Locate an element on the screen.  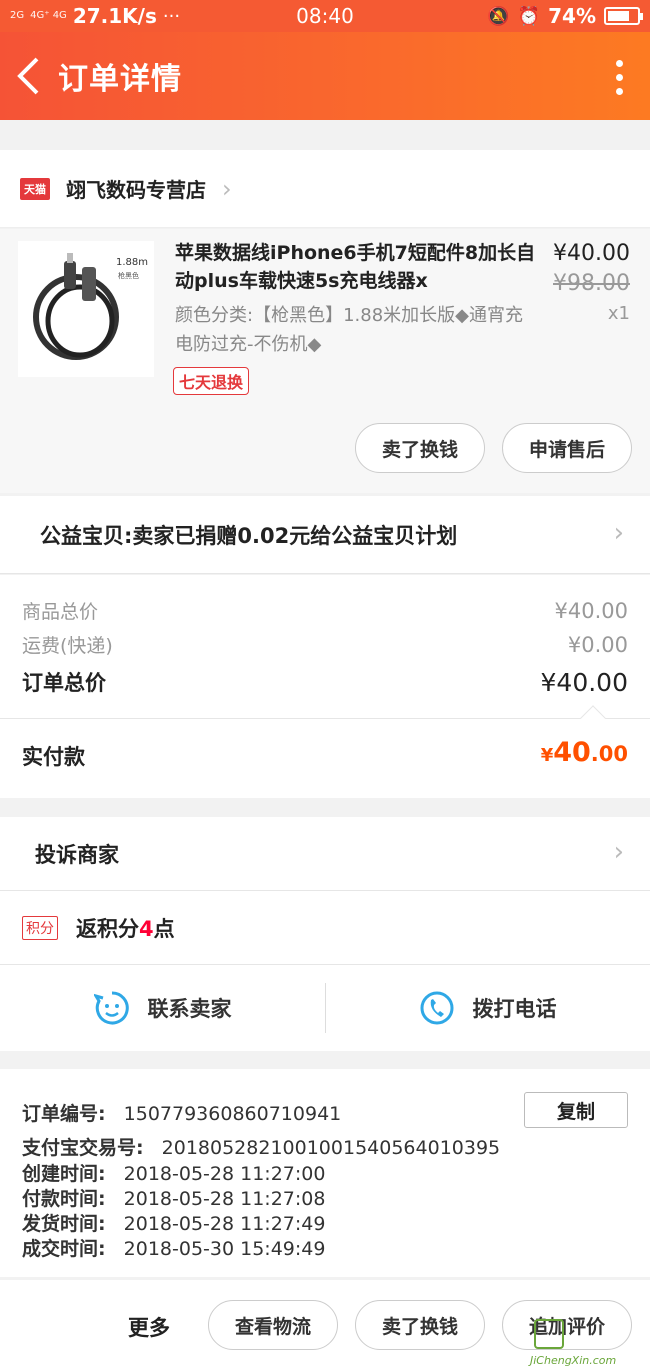
alipay-value: 2018052821001001540564010395 is located at coordinates (331, 1148).